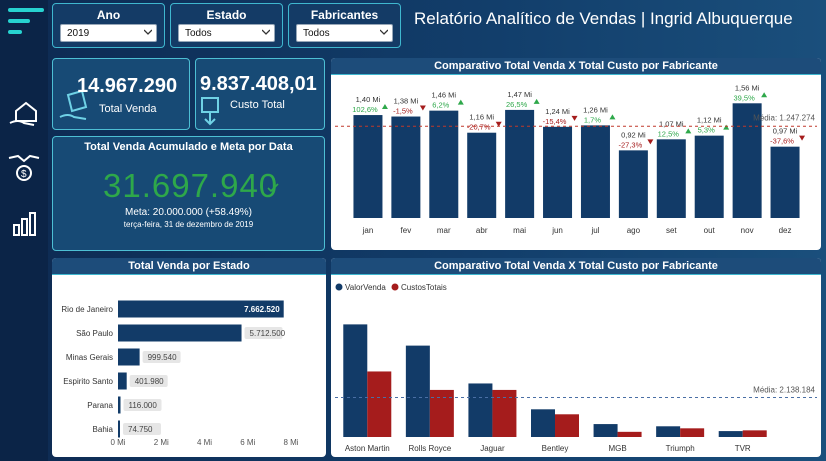  What do you see at coordinates (406, 230) in the screenshot?
I see `monthly-xtick: fev` at bounding box center [406, 230].